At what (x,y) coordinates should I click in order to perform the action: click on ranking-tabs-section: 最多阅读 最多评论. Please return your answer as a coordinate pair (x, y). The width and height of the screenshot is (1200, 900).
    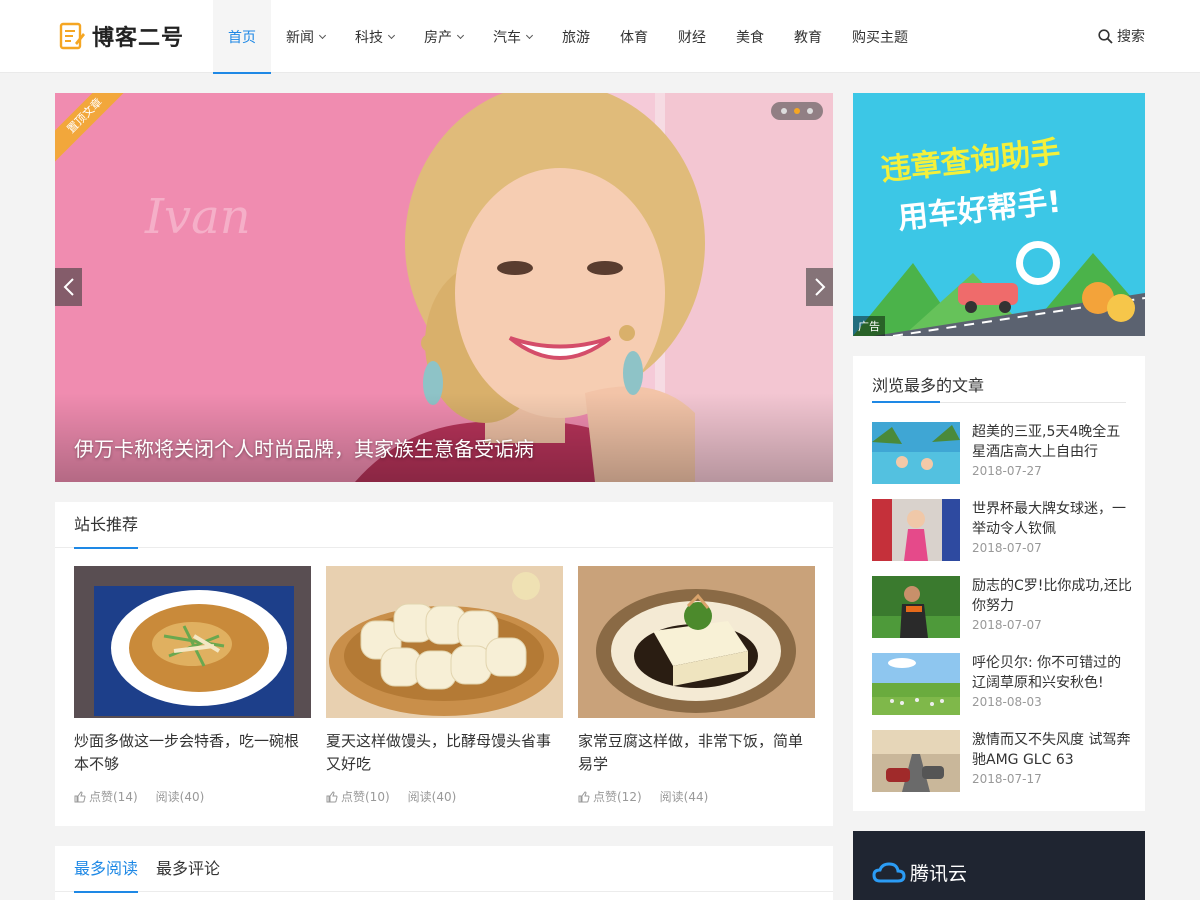
    Looking at the image, I should click on (444, 873).